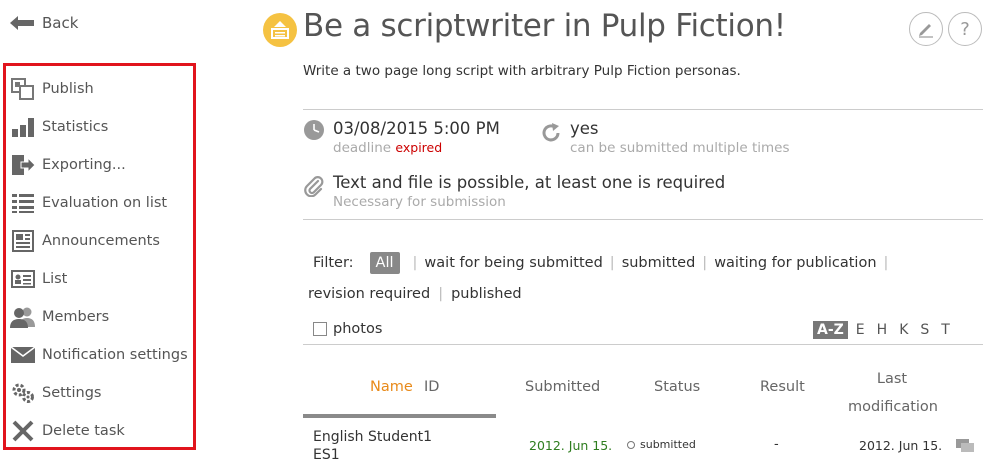  I want to click on gears-icon, so click(23, 393).